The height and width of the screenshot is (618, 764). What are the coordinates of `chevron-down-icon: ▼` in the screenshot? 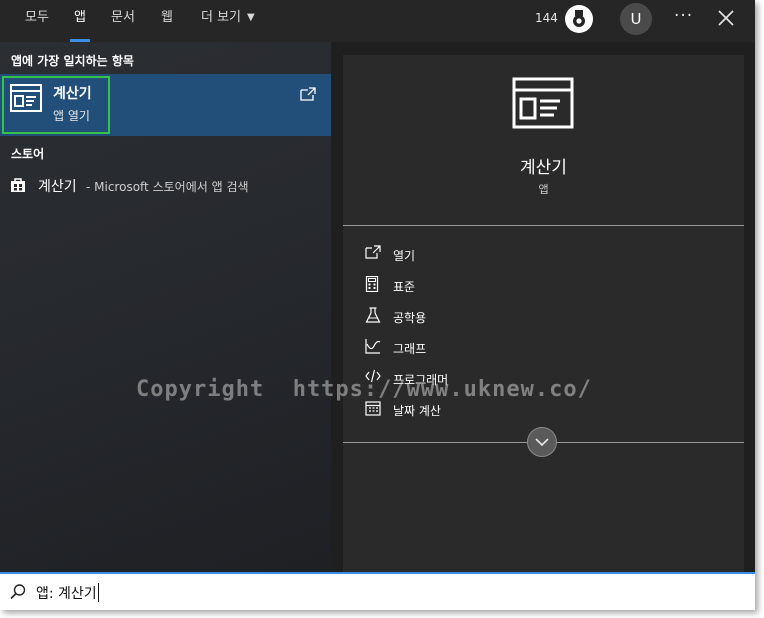 It's located at (251, 17).